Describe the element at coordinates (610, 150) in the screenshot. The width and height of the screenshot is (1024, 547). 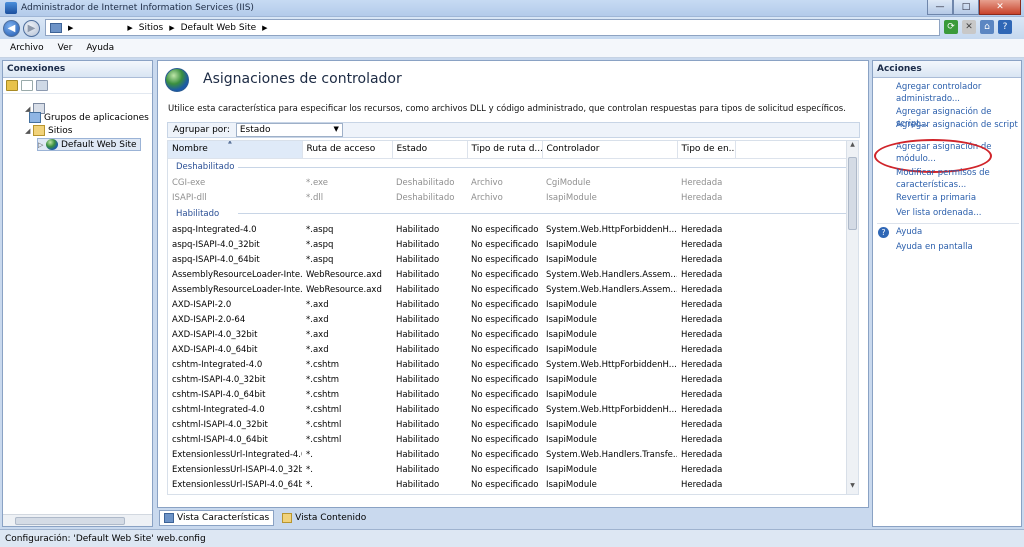
I see `column-header: Controlador` at that location.